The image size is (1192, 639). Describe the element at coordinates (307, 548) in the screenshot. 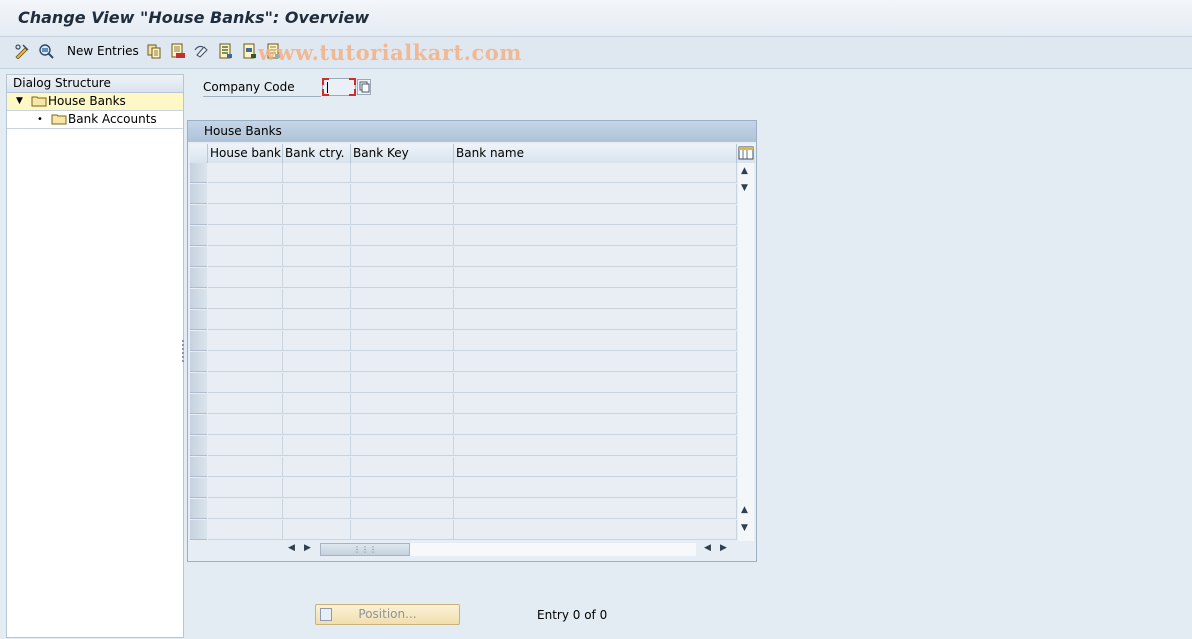

I see `scroll-right-icon: ▶` at that location.